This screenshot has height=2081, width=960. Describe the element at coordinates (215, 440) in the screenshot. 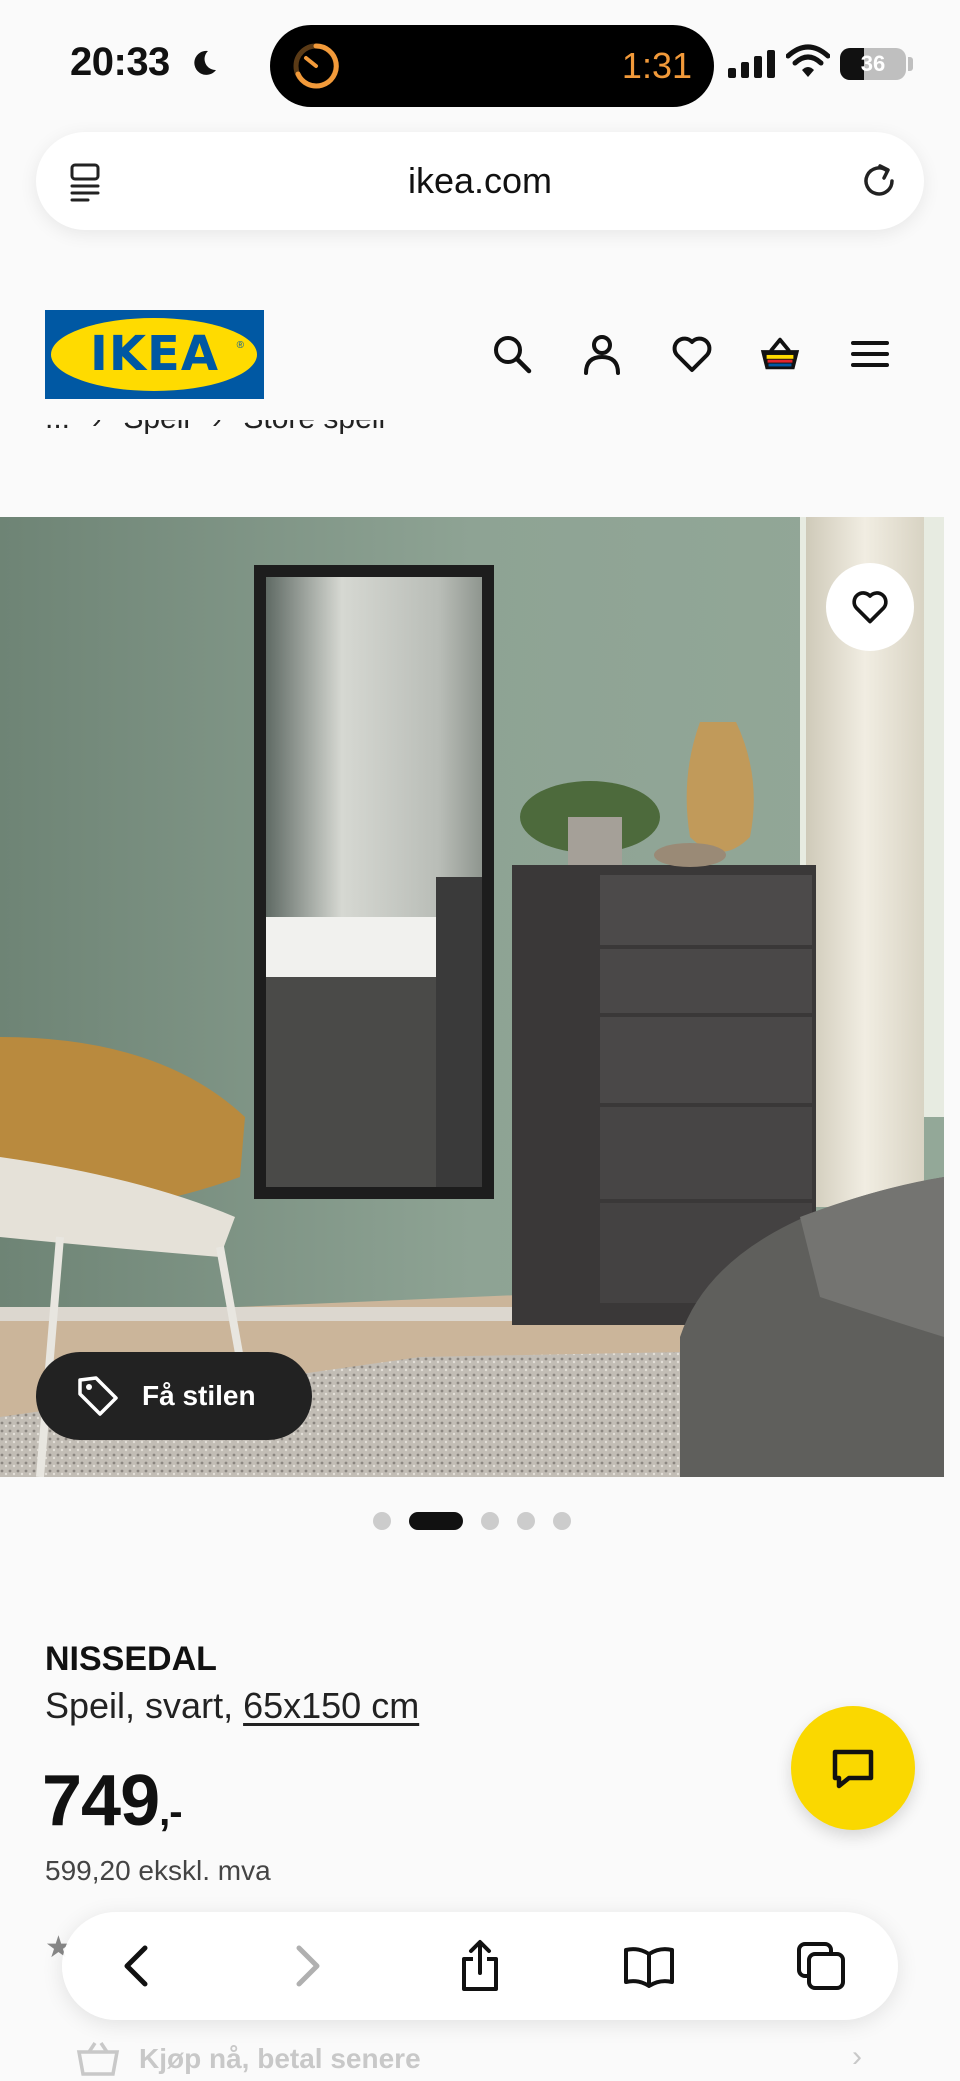

I see `breadcrumb: ... › Speil › Store speil` at that location.